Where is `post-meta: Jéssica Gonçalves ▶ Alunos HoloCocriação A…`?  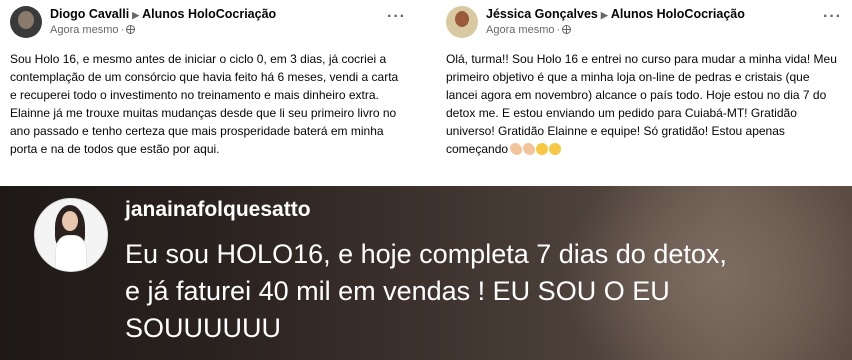
post-meta: Jéssica Gonçalves ▶ Alunos HoloCocriação A… is located at coordinates (615, 21).